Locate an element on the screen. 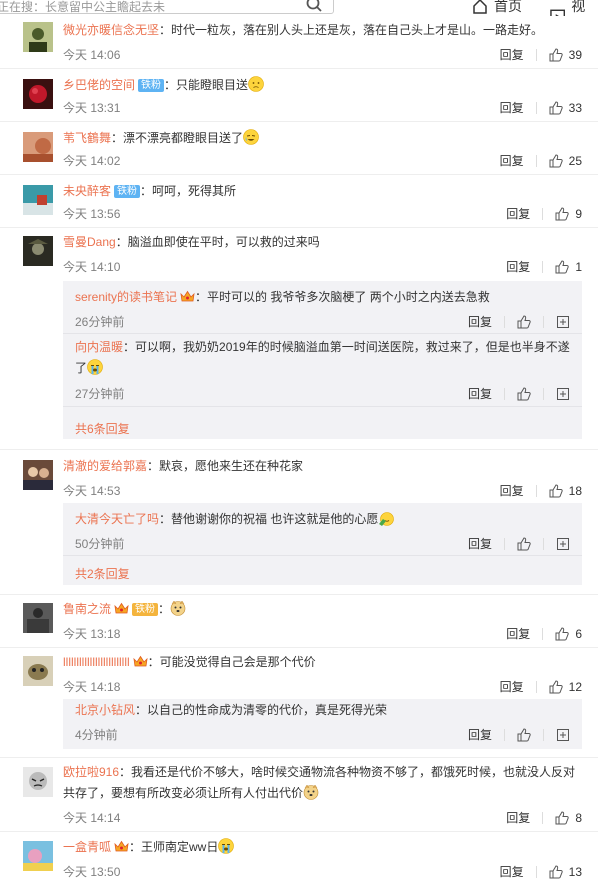 The image size is (598, 884). like-button: 25 is located at coordinates (565, 161).